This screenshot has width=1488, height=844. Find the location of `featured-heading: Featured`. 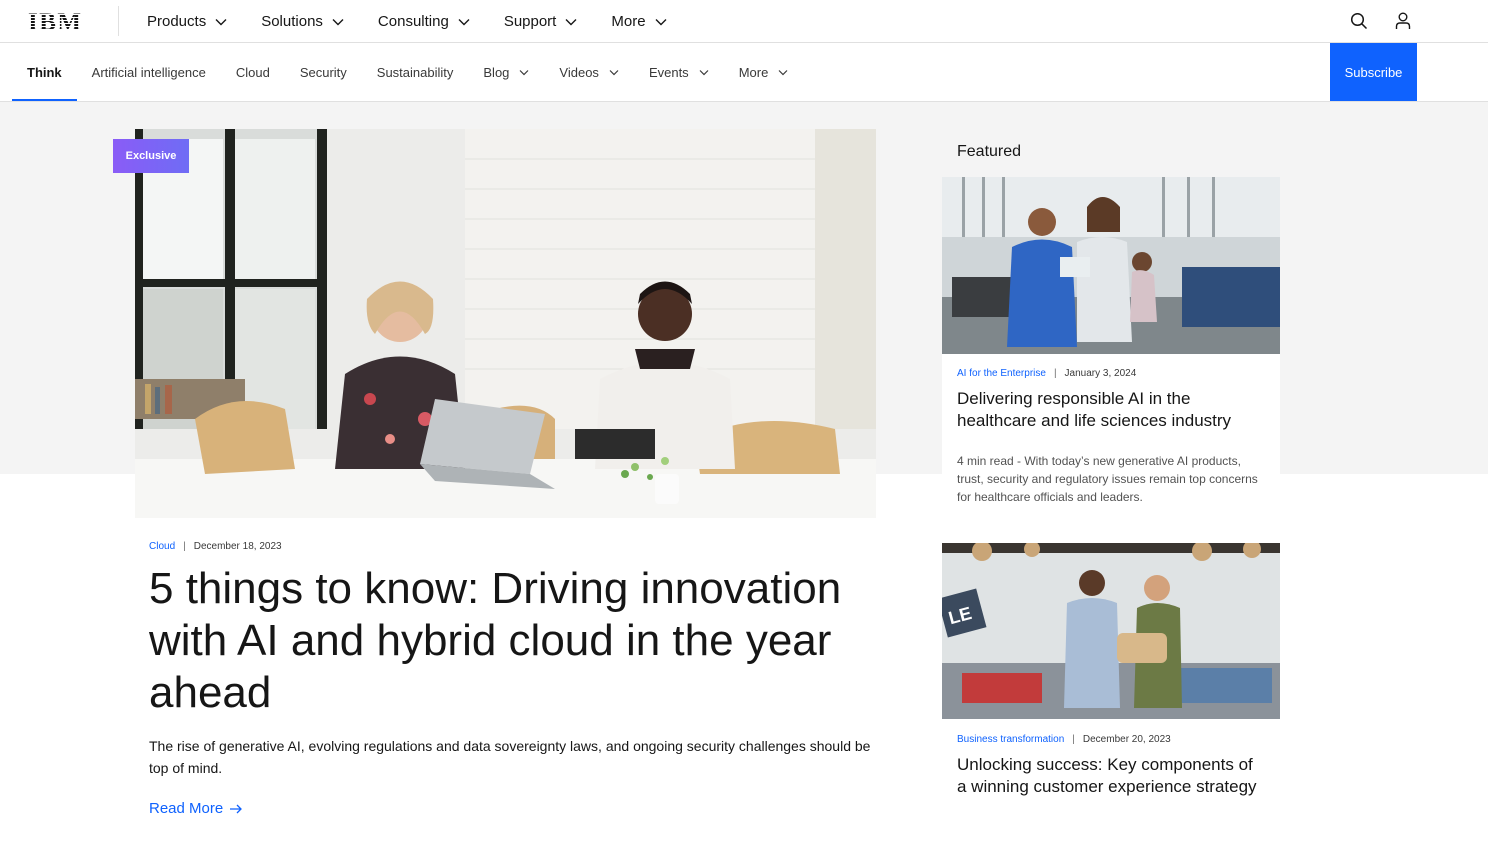

featured-heading: Featured is located at coordinates (989, 151).